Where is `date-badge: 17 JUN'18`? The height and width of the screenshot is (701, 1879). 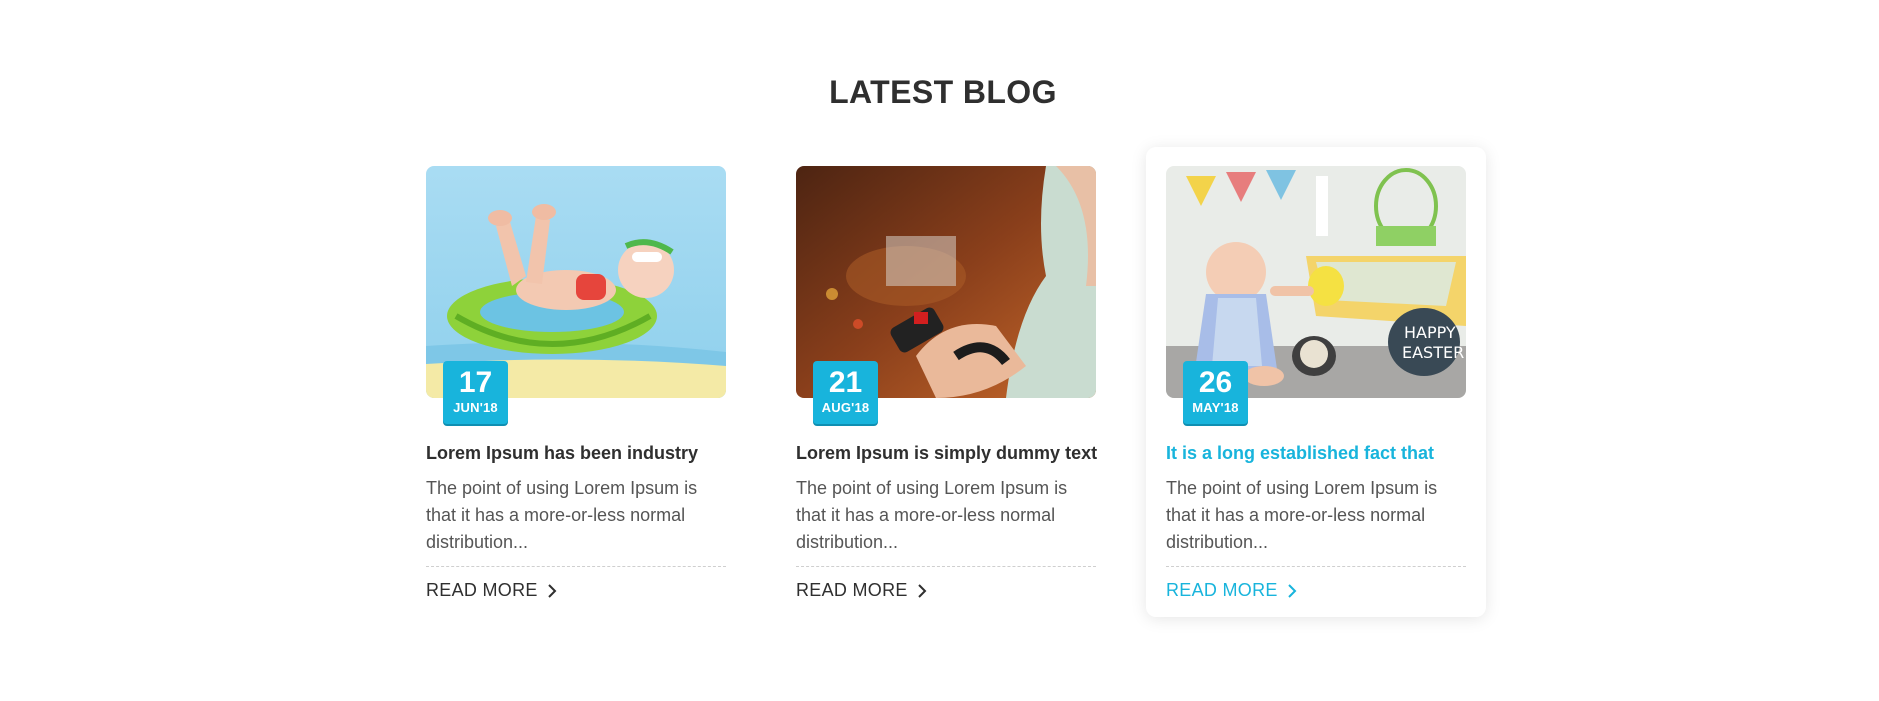
date-badge: 17 JUN'18 is located at coordinates (475, 392).